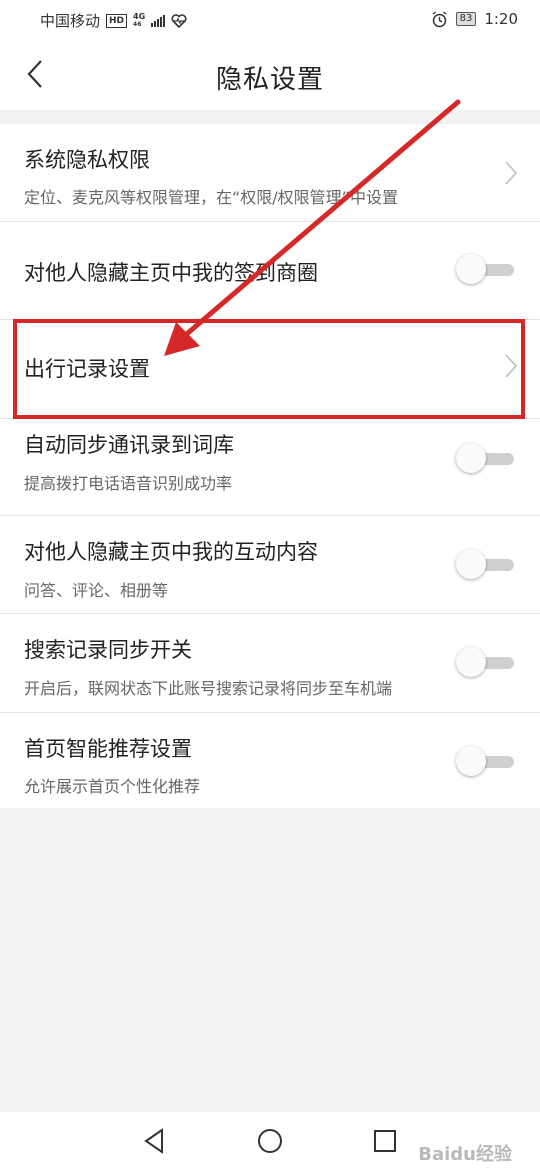  What do you see at coordinates (129, 445) in the screenshot?
I see `row-title: 自动同步通讯录到词库` at bounding box center [129, 445].